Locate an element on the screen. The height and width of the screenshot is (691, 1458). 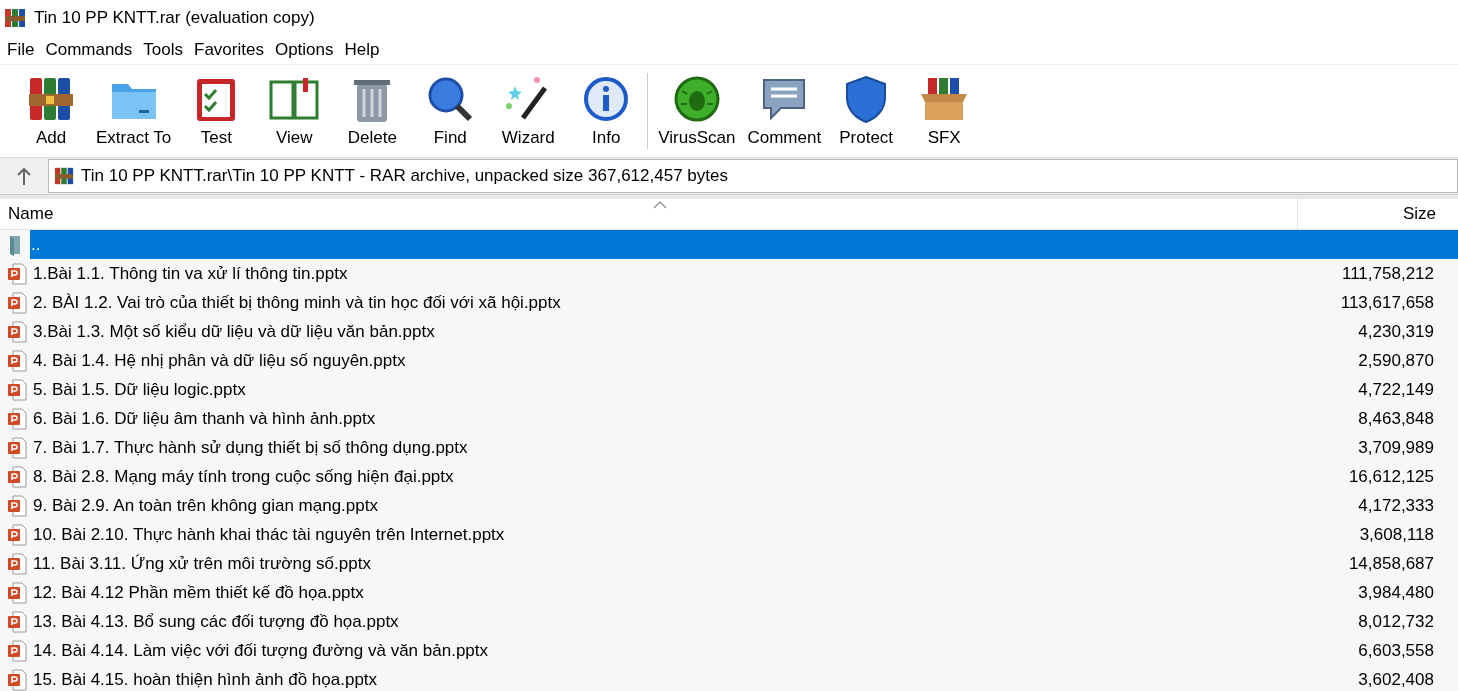
toolbar-button: SFX is located at coordinates (944, 111).